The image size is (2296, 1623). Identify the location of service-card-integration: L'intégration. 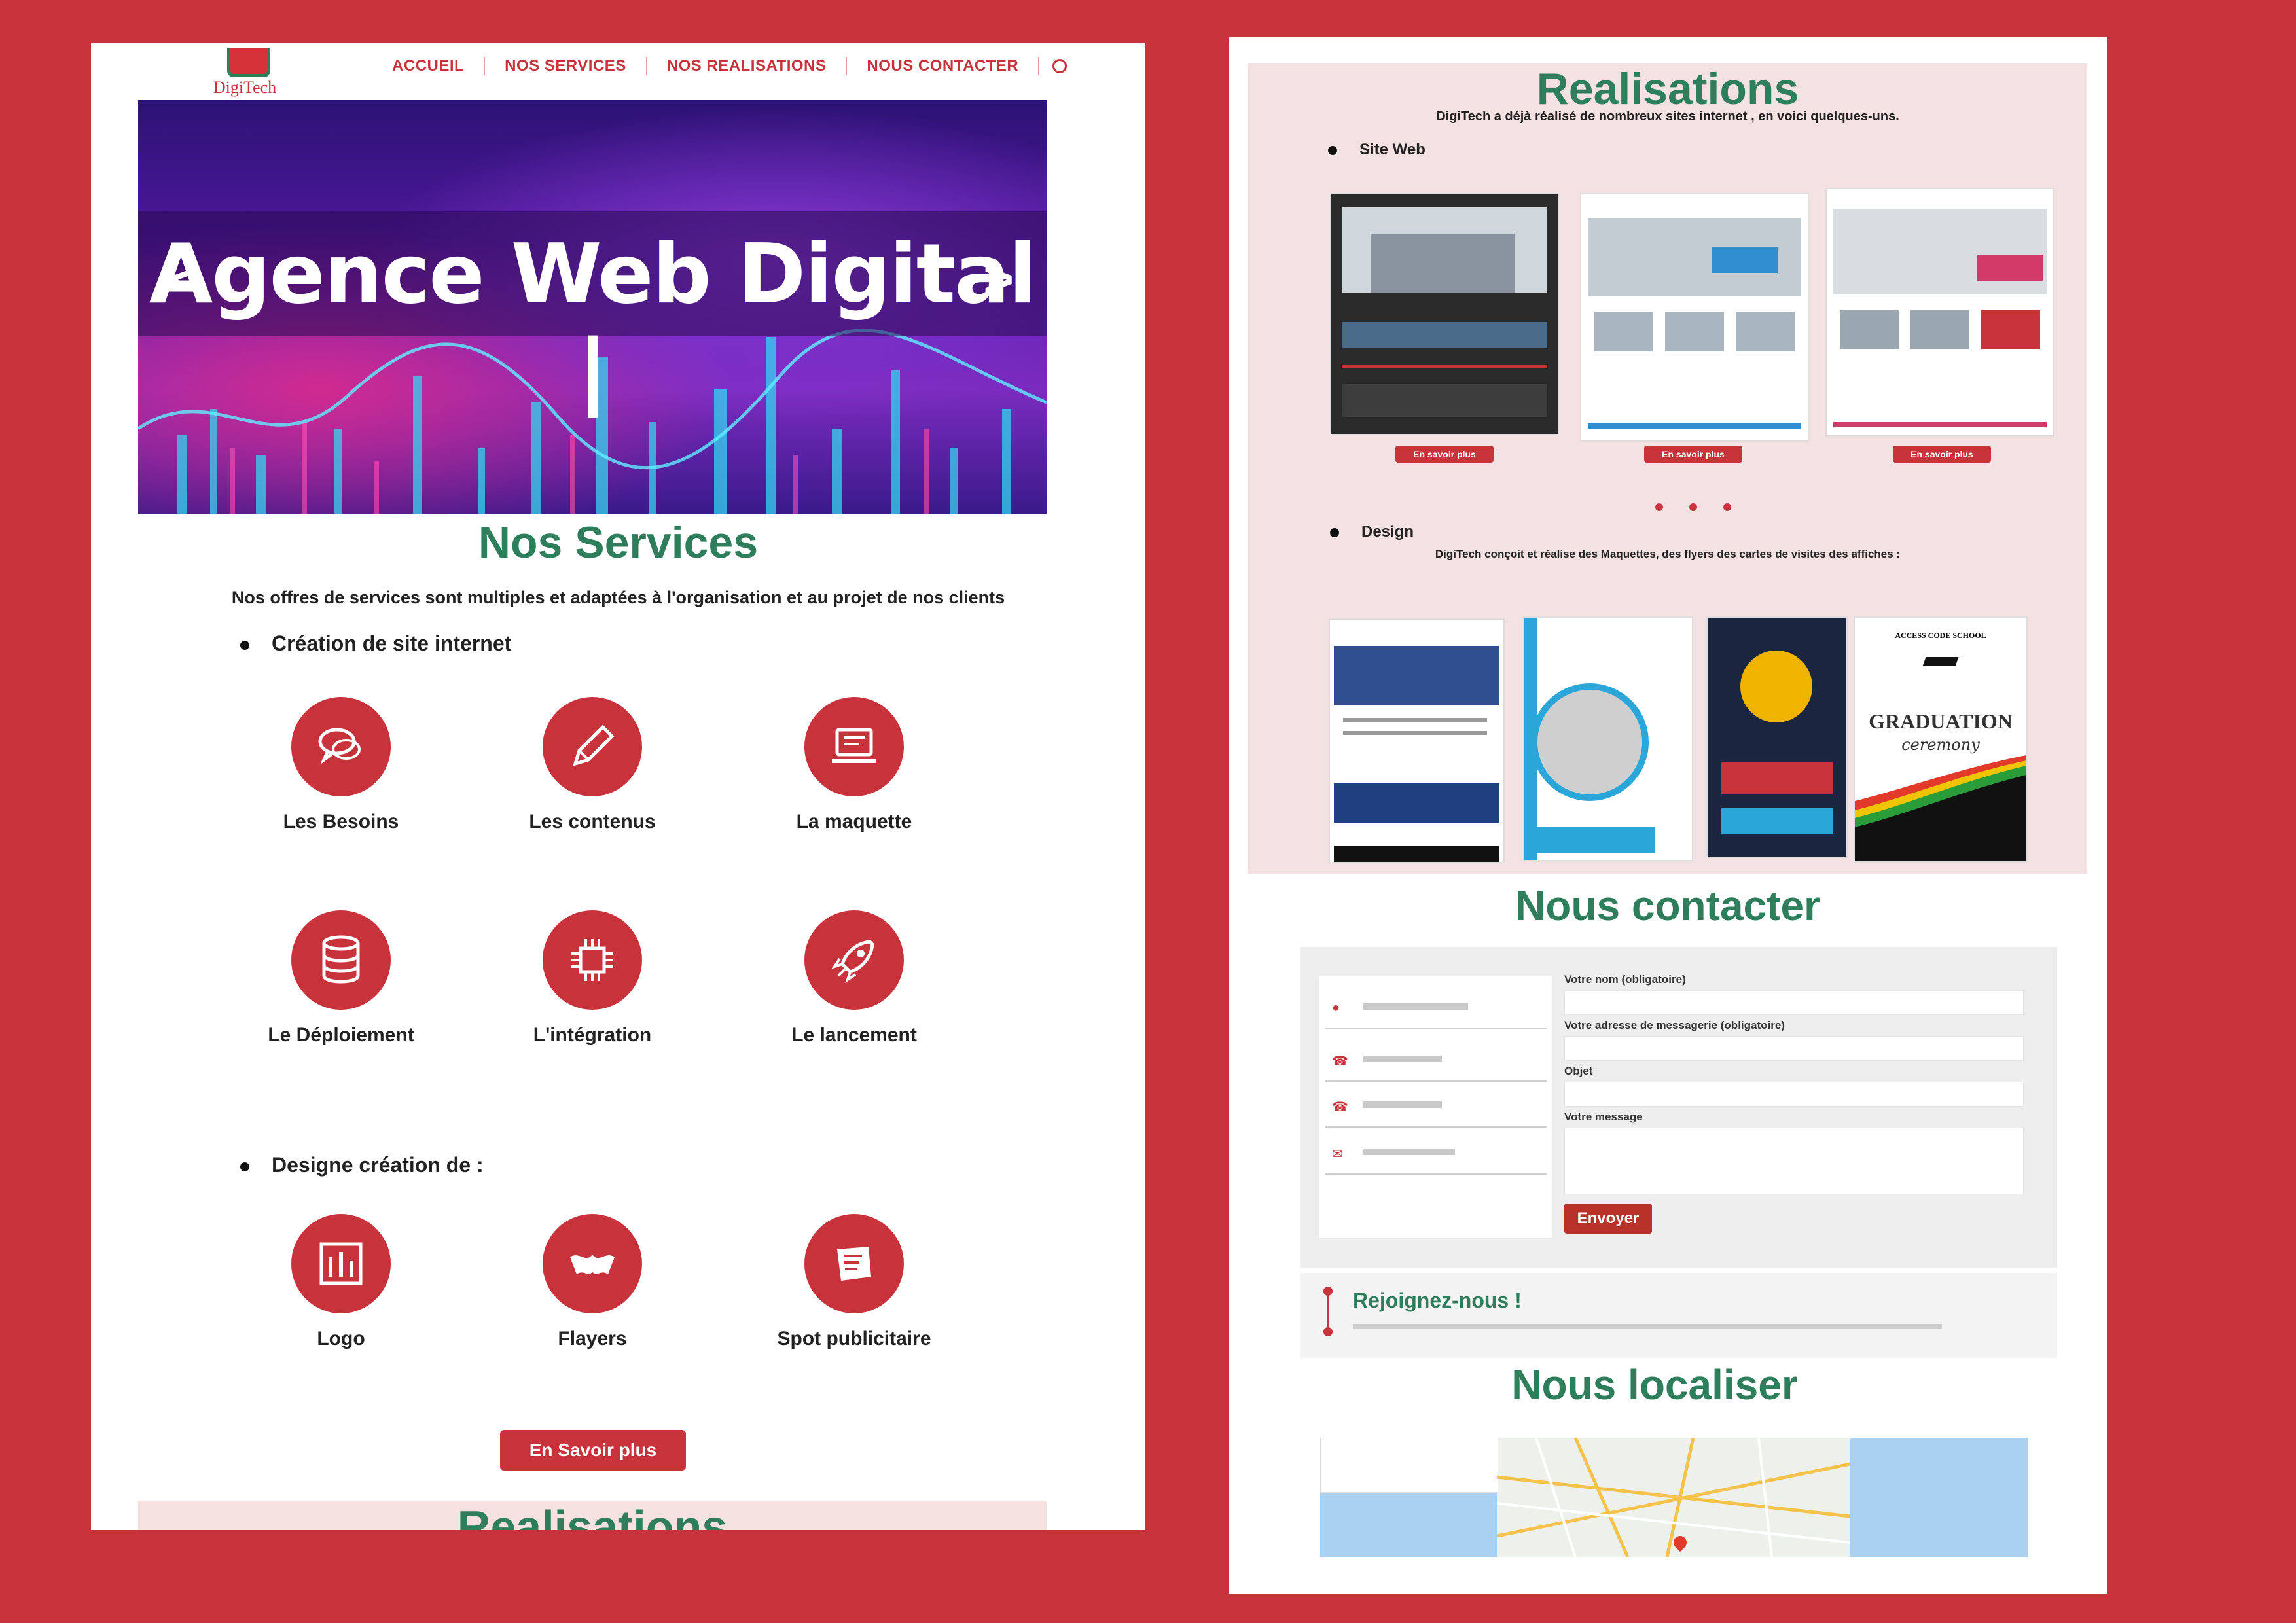
(592, 978).